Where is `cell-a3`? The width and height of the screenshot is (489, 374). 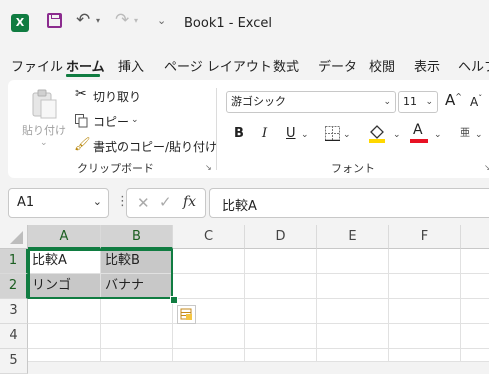
cell-a3 is located at coordinates (64, 311).